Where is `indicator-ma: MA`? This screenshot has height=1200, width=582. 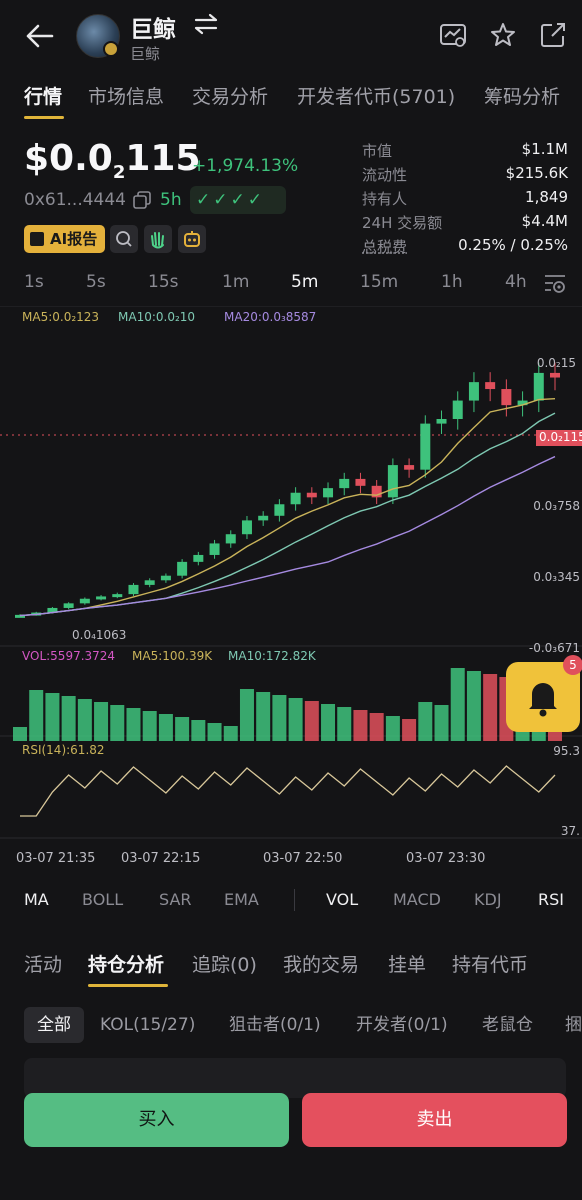
indicator-ma: MA is located at coordinates (36, 899).